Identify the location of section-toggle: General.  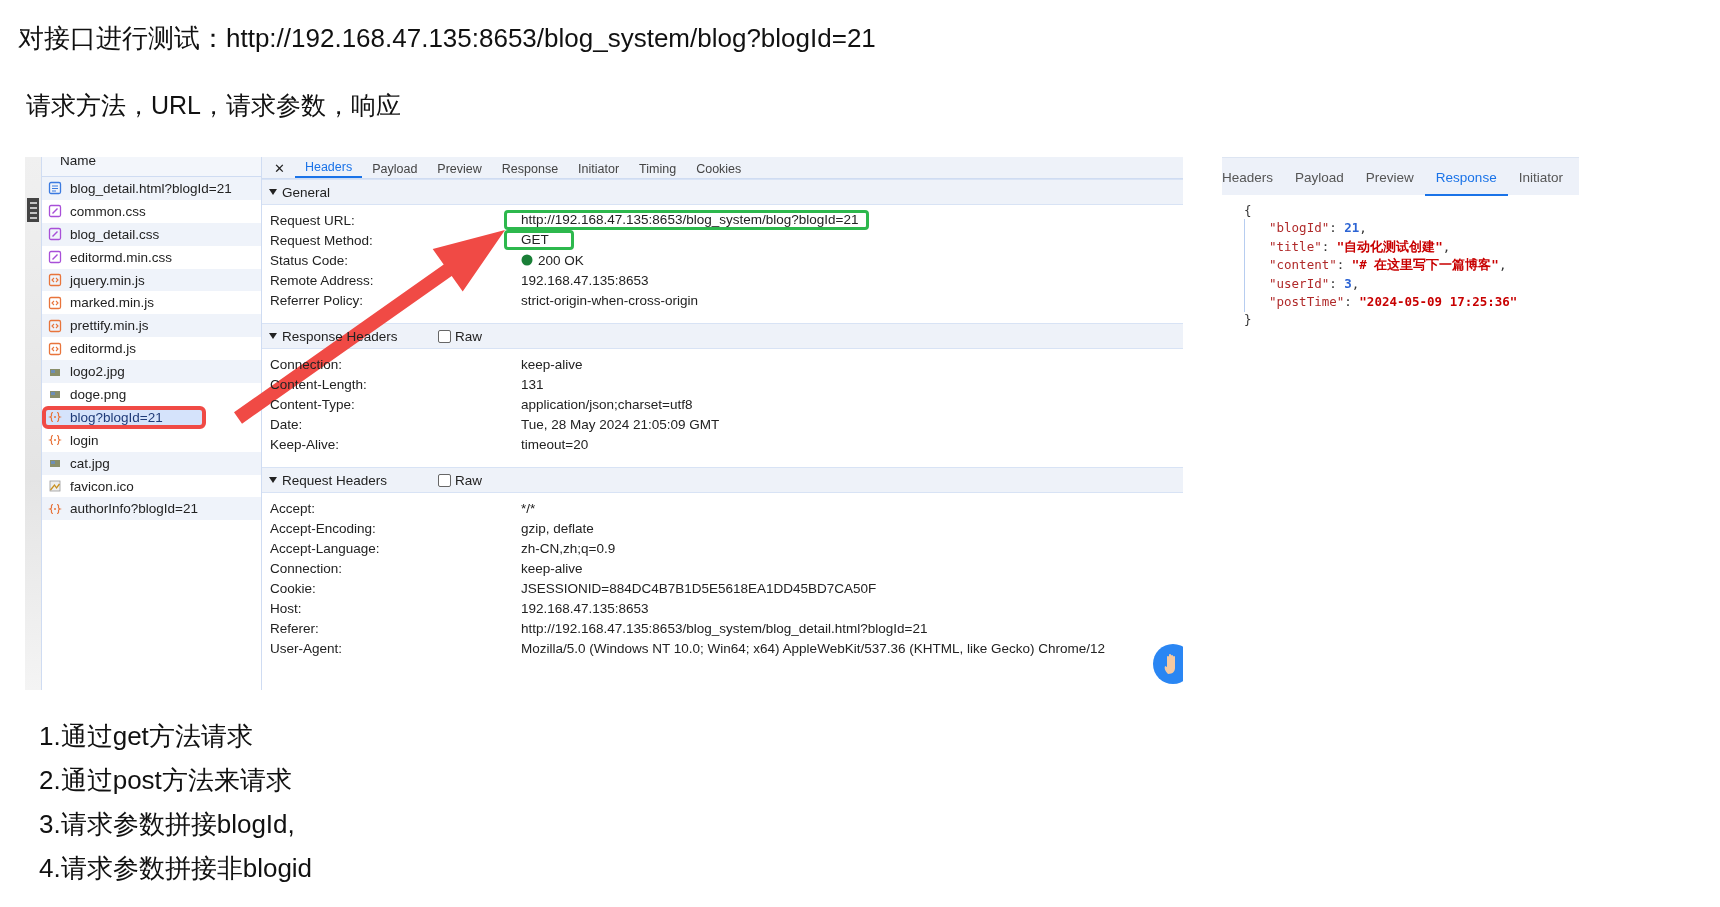
(353, 192).